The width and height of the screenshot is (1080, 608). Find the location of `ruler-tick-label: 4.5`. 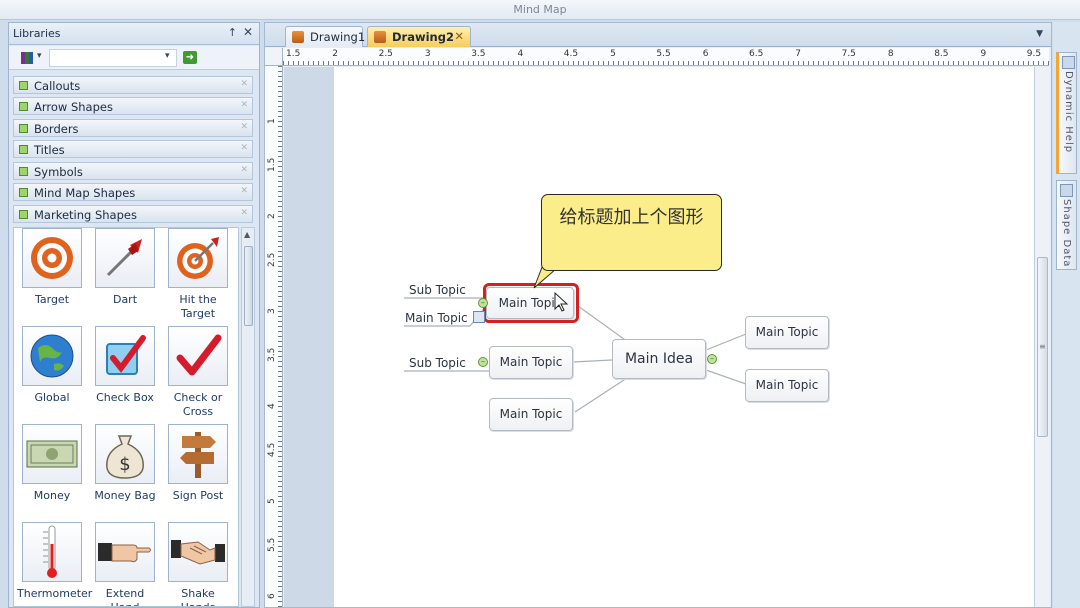

ruler-tick-label: 4.5 is located at coordinates (272, 449).